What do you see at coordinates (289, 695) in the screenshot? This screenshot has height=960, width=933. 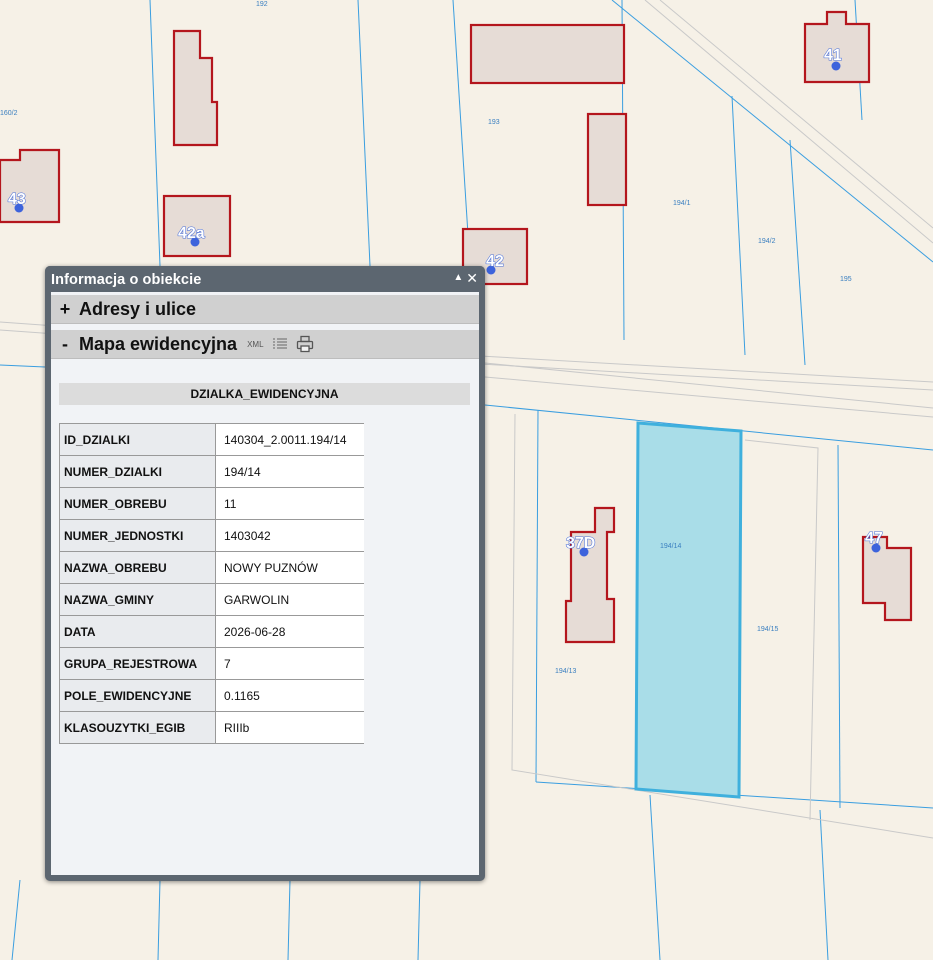 I see `attribute-value: 0.1165` at bounding box center [289, 695].